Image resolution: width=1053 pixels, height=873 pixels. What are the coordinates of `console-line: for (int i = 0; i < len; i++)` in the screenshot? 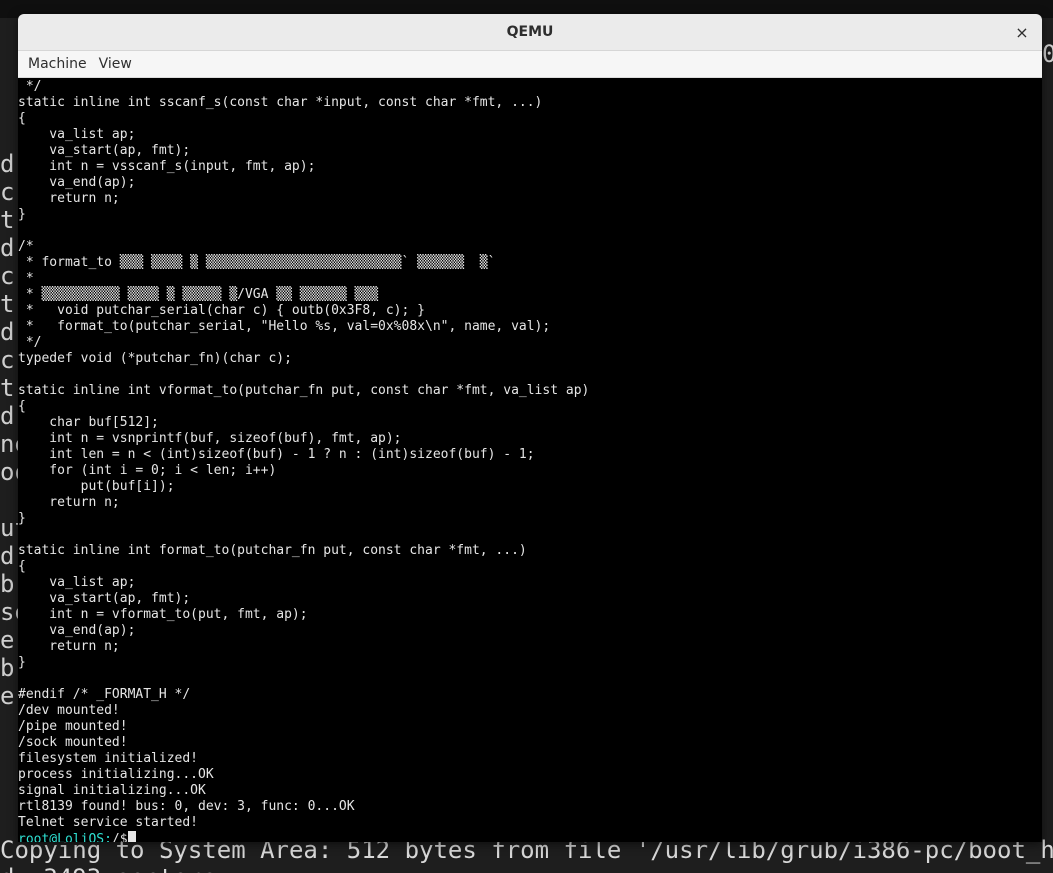 It's located at (147, 470).